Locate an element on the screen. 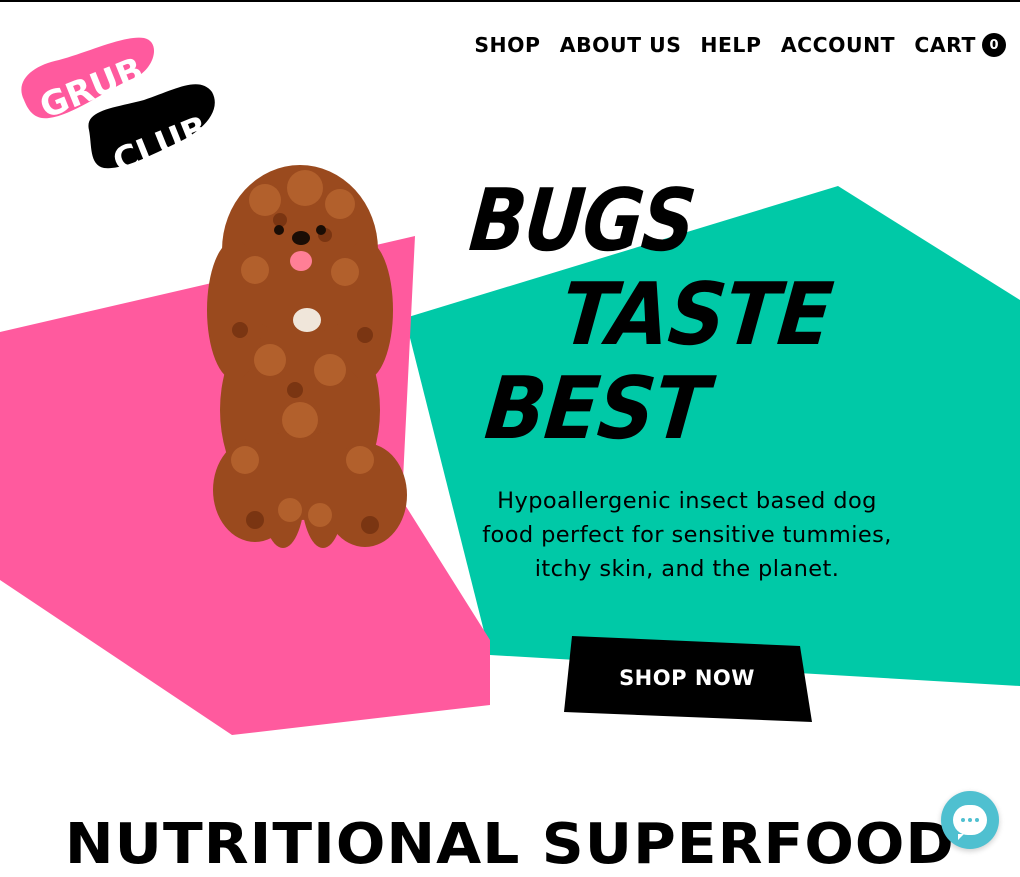 The image size is (1020, 877). section-title-text: NUTRITIONAL SUPERFOOD is located at coordinates (510, 844).